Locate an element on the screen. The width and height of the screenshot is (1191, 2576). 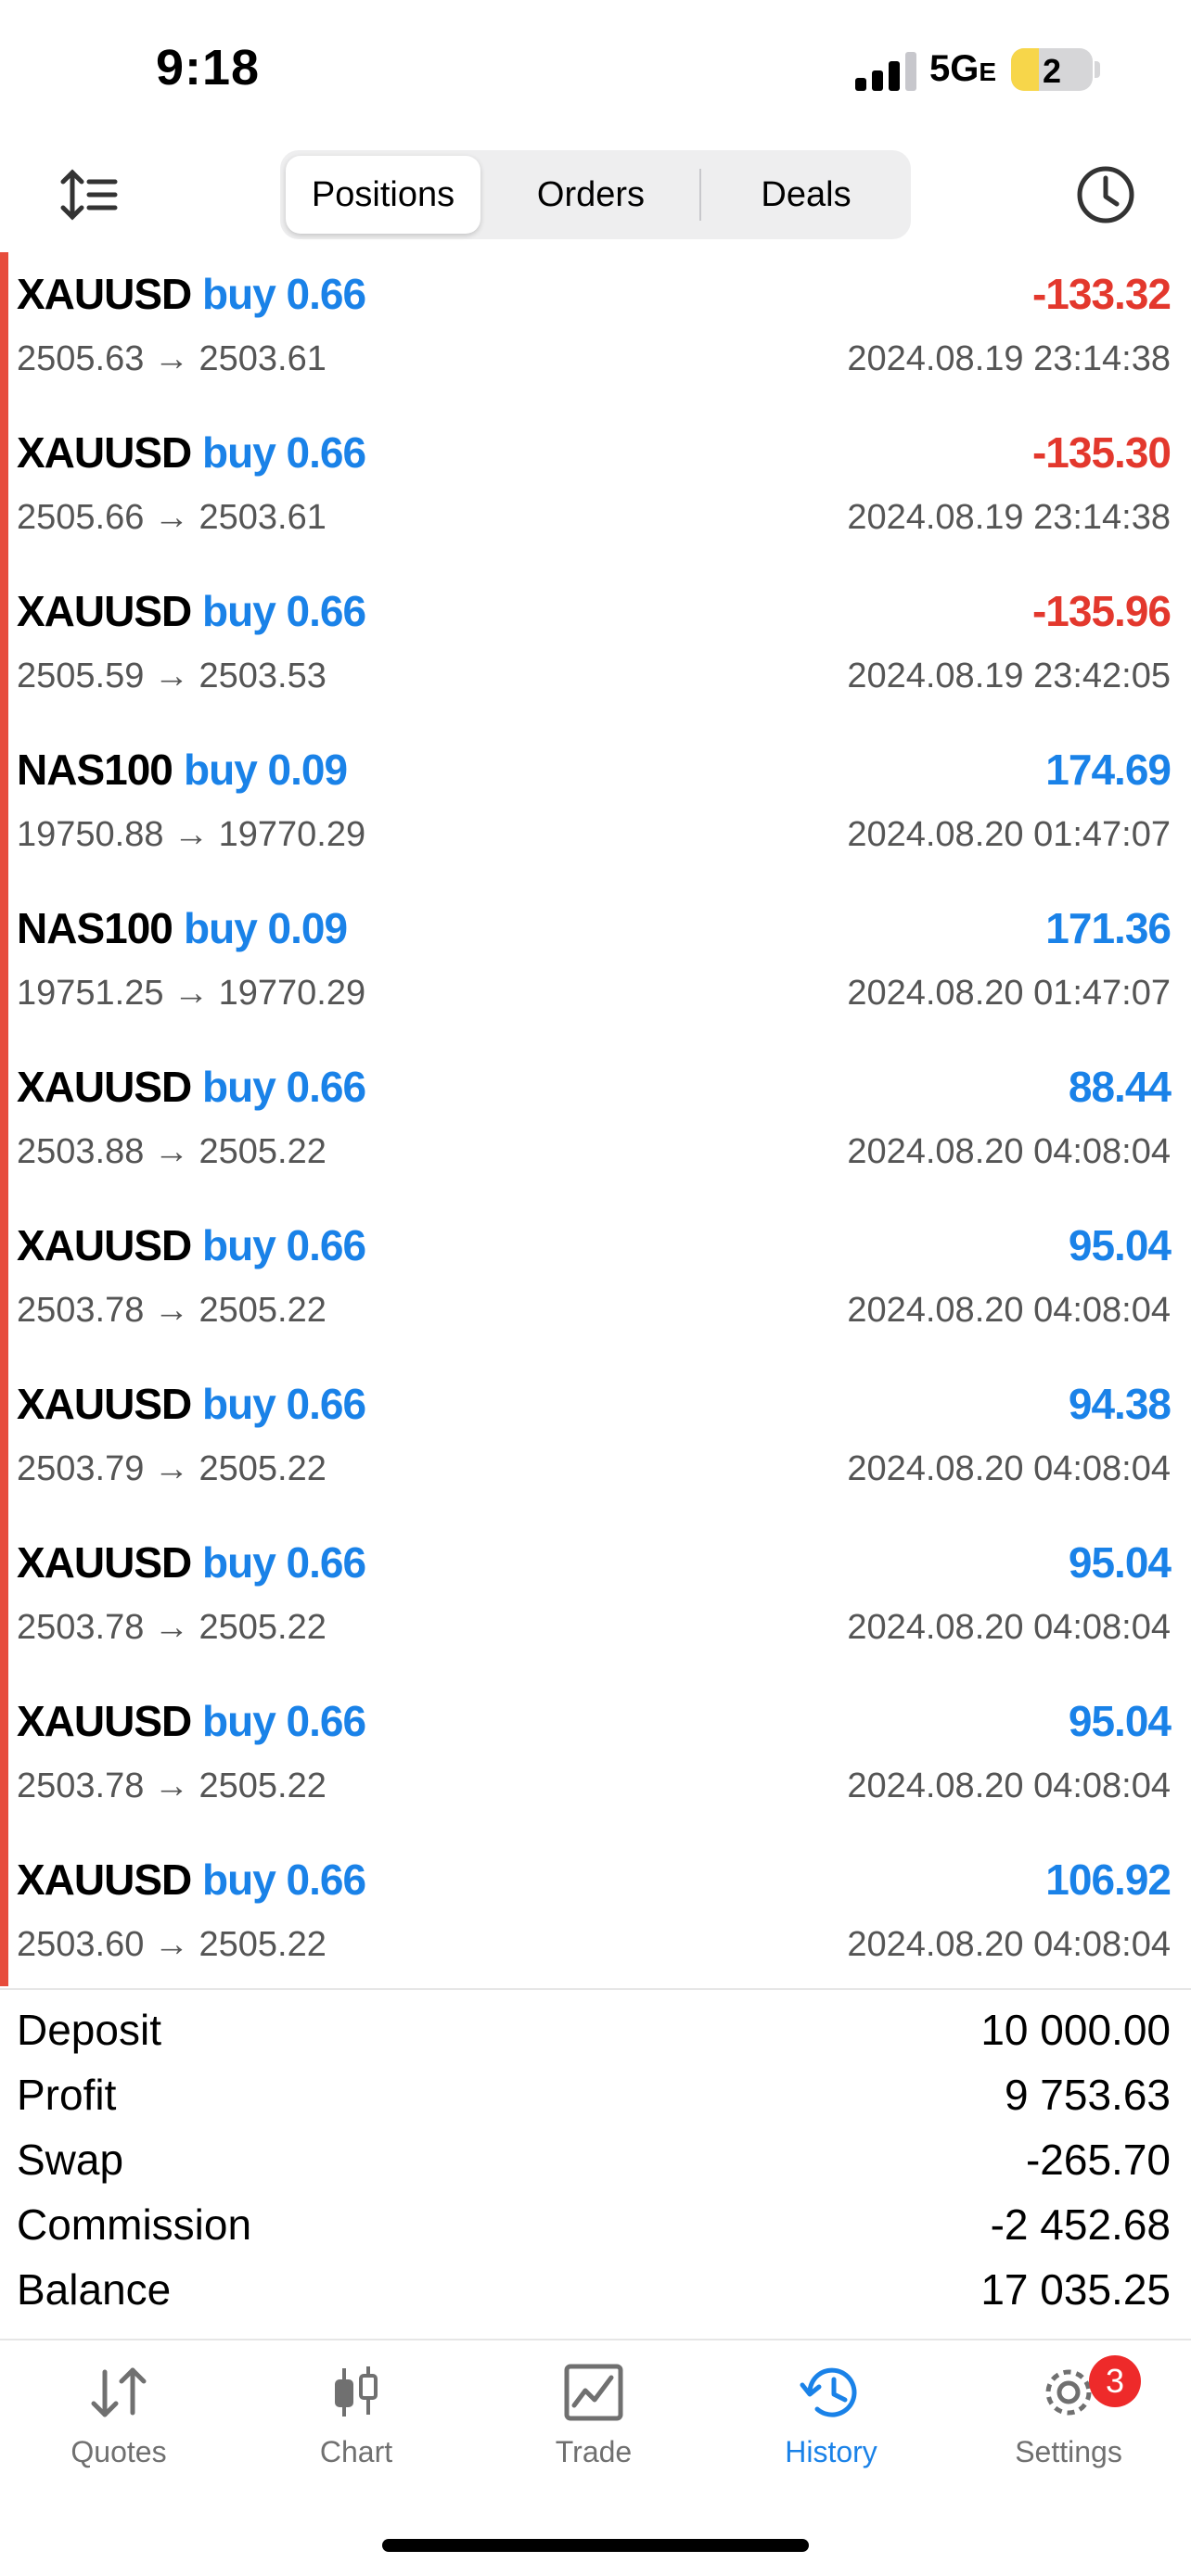
history-toolbar: Positions Orders Deals is located at coordinates (595, 194).